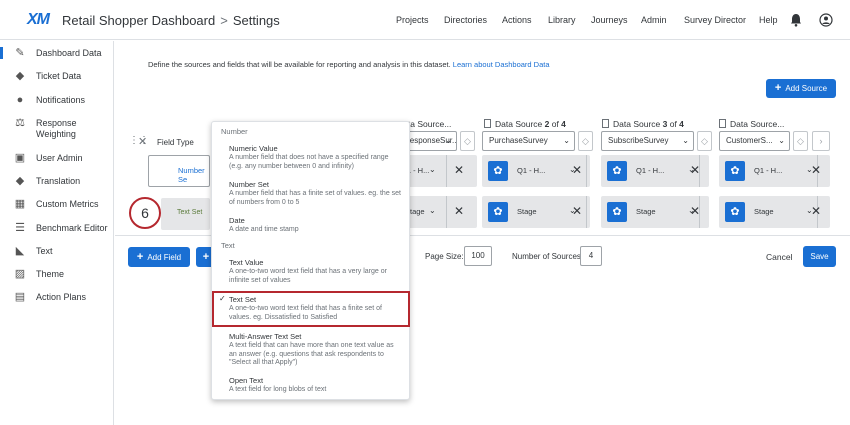  Describe the element at coordinates (465, 20) in the screenshot. I see `nav-directories: Directories` at that location.